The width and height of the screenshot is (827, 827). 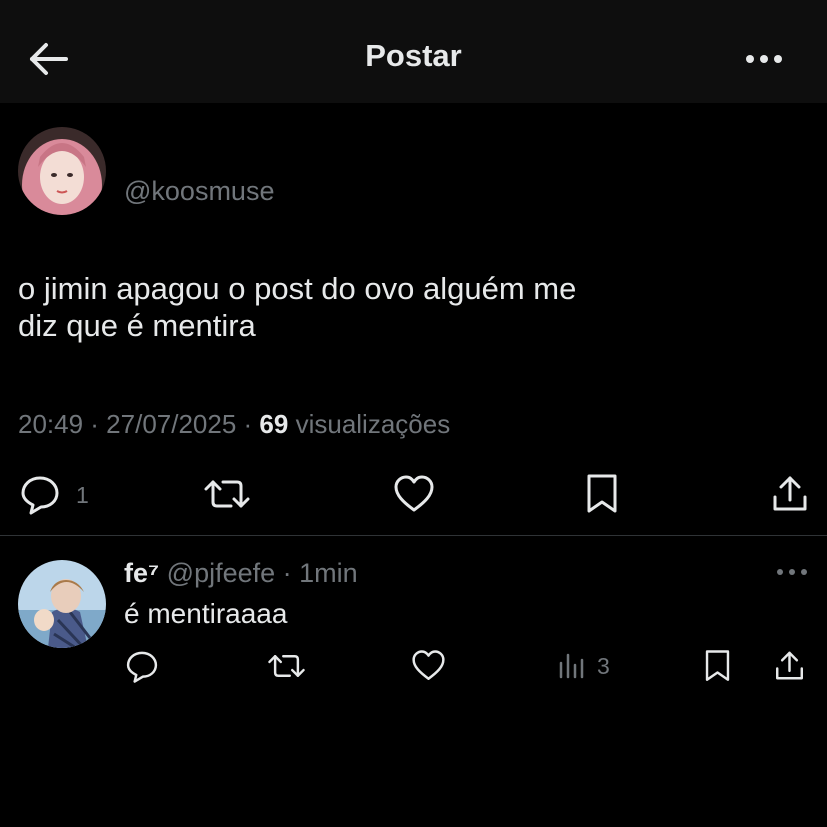 What do you see at coordinates (62, 604) in the screenshot?
I see `reply-author-avatar` at bounding box center [62, 604].